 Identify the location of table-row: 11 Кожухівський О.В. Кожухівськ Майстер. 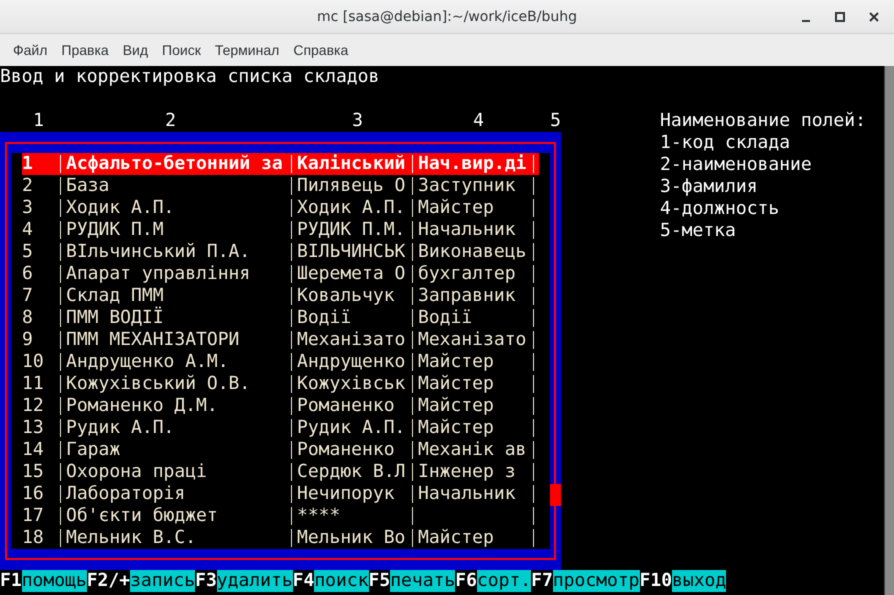
(280, 384).